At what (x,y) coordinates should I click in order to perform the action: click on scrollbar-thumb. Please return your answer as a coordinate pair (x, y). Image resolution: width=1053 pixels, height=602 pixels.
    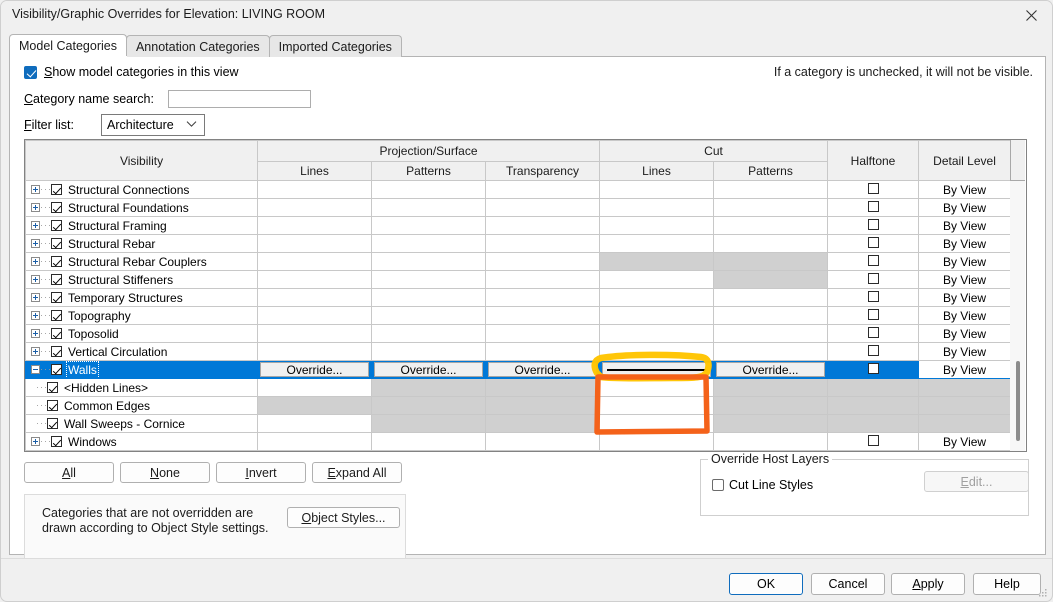
    Looking at the image, I should click on (1018, 401).